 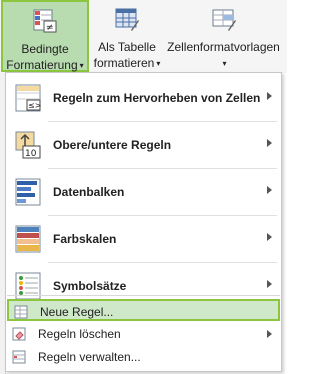 What do you see at coordinates (143, 239) in the screenshot?
I see `menu-item-color-scales: Farbskalen` at bounding box center [143, 239].